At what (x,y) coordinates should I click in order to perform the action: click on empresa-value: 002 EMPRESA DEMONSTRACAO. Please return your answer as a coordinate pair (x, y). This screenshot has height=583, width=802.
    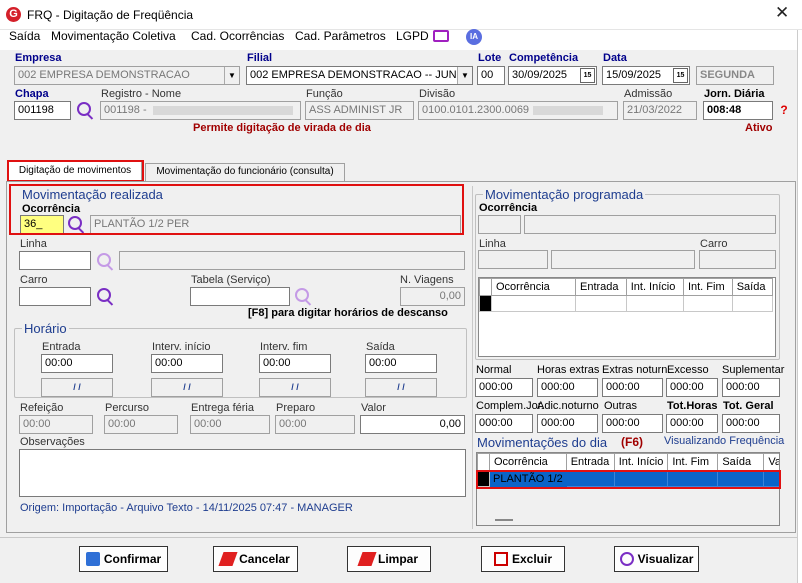
    Looking at the image, I should click on (104, 75).